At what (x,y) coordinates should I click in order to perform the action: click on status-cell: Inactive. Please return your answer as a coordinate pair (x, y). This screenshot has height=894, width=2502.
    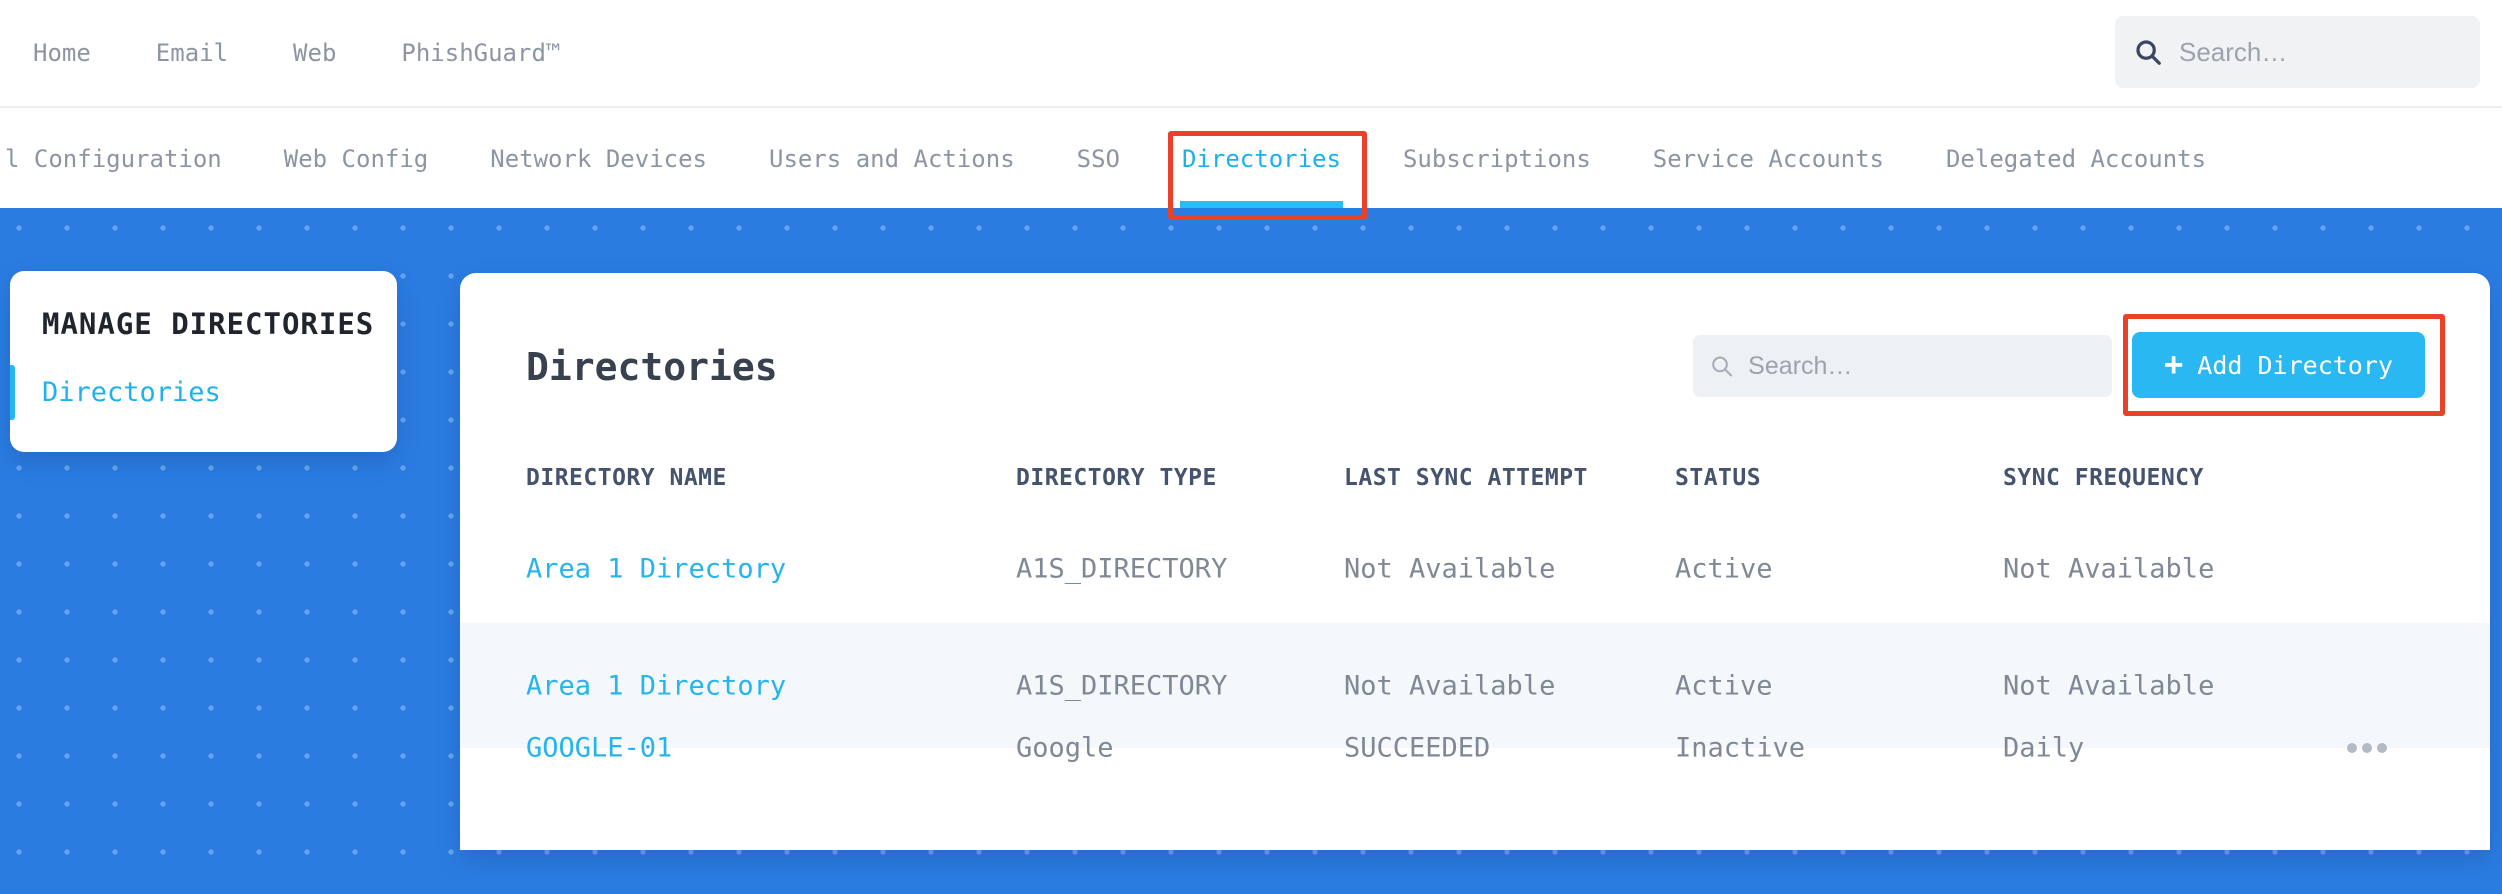
    Looking at the image, I should click on (1740, 748).